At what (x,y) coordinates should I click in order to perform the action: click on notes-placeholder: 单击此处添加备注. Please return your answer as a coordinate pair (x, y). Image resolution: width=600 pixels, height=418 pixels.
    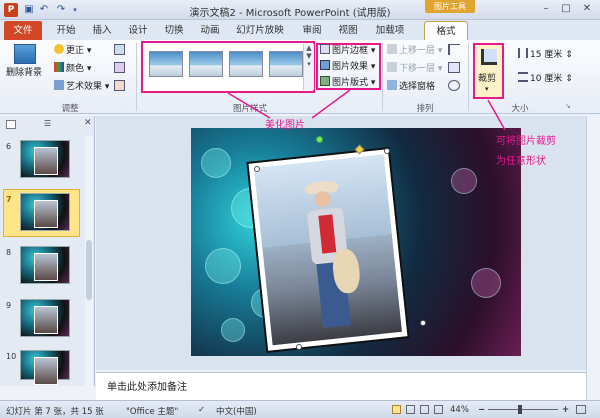
    Looking at the image, I should click on (147, 385).